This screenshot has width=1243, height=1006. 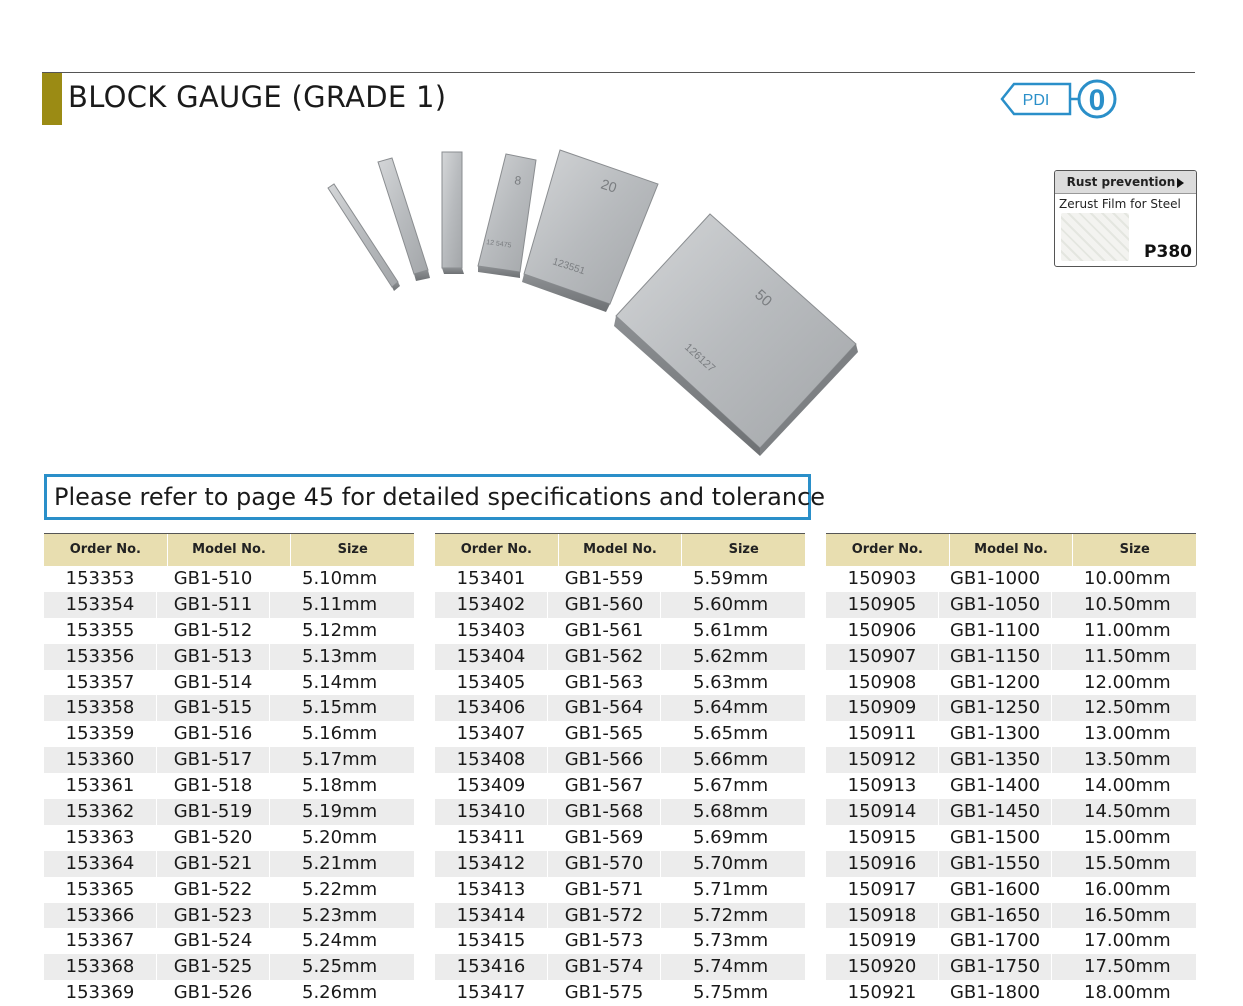 What do you see at coordinates (100, 837) in the screenshot?
I see `order-no-cell: 153363` at bounding box center [100, 837].